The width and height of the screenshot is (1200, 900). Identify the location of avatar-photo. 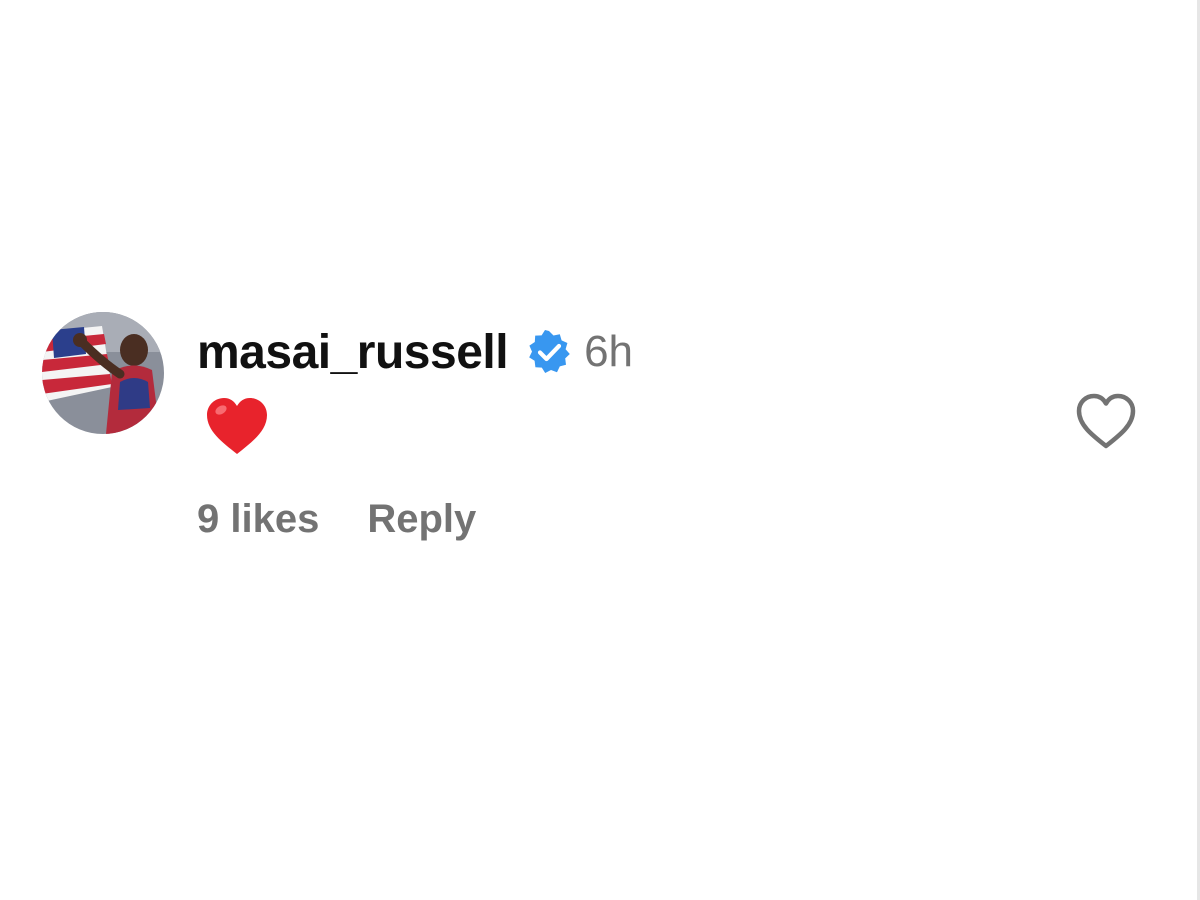
(103, 373).